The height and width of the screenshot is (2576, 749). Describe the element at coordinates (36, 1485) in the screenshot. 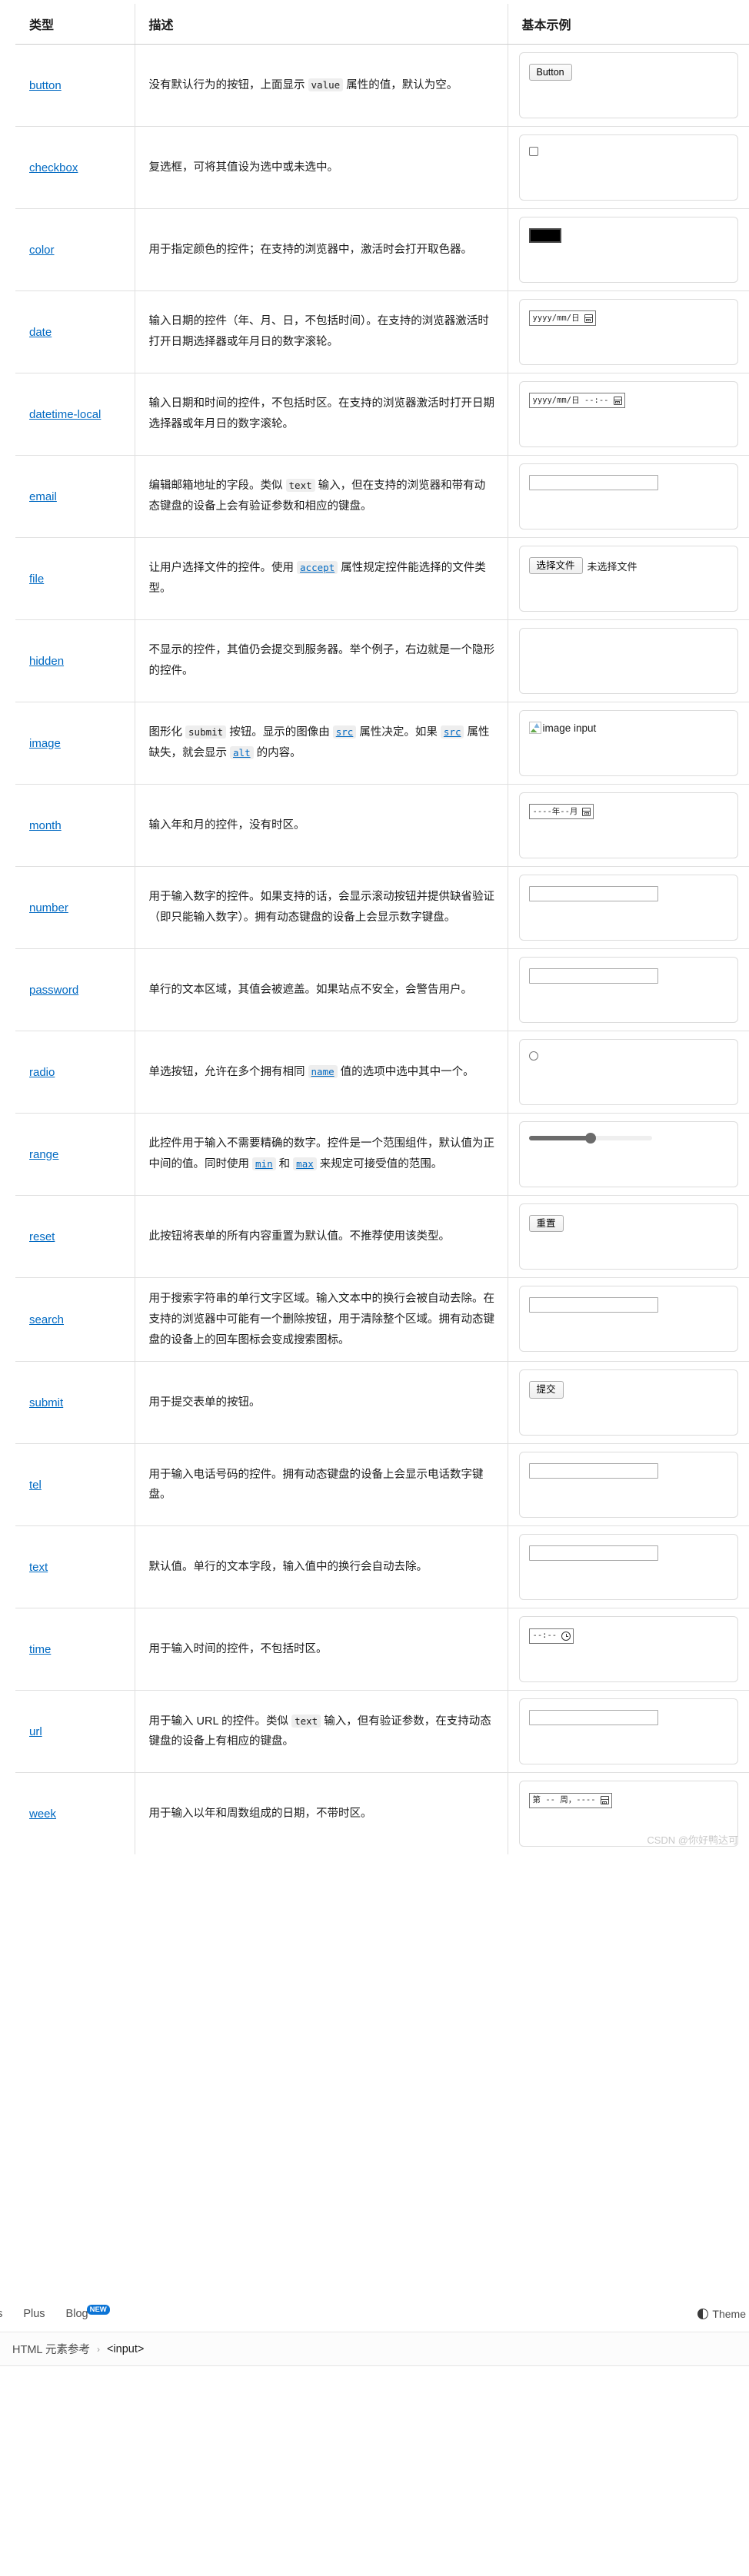

I see `type-link-tel: tel` at that location.